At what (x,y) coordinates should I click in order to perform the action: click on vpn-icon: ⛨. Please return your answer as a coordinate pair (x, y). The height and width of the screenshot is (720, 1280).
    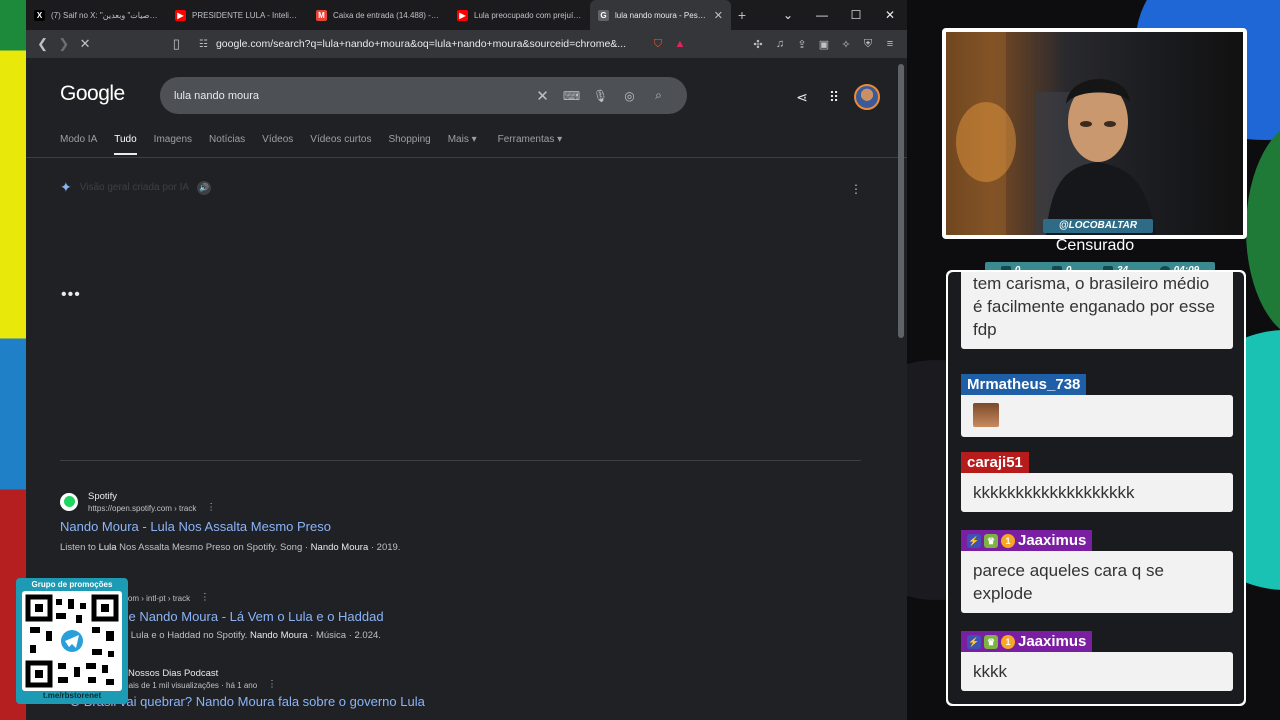
    Looking at the image, I should click on (868, 44).